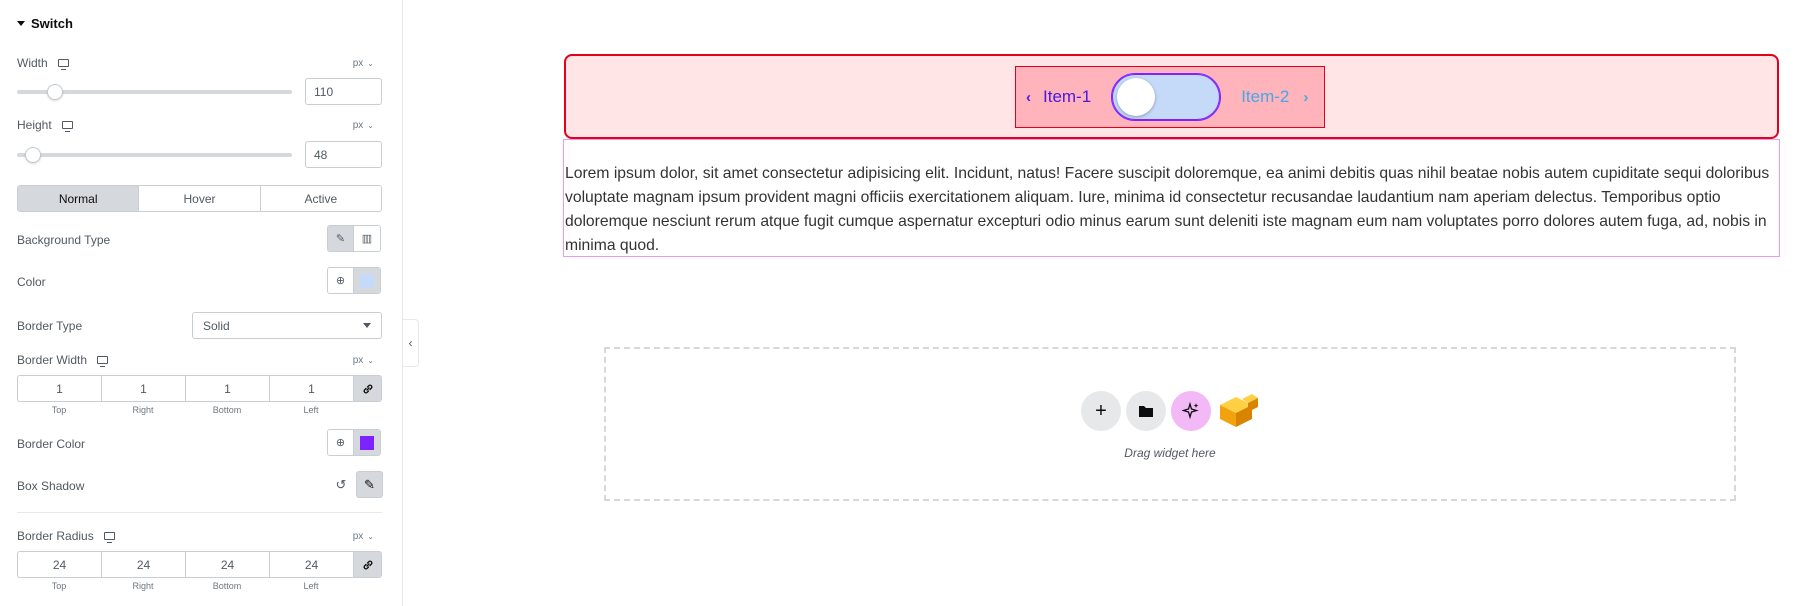 The width and height of the screenshot is (1809, 606). What do you see at coordinates (287, 325) in the screenshot?
I see `border-type-select: Solid` at bounding box center [287, 325].